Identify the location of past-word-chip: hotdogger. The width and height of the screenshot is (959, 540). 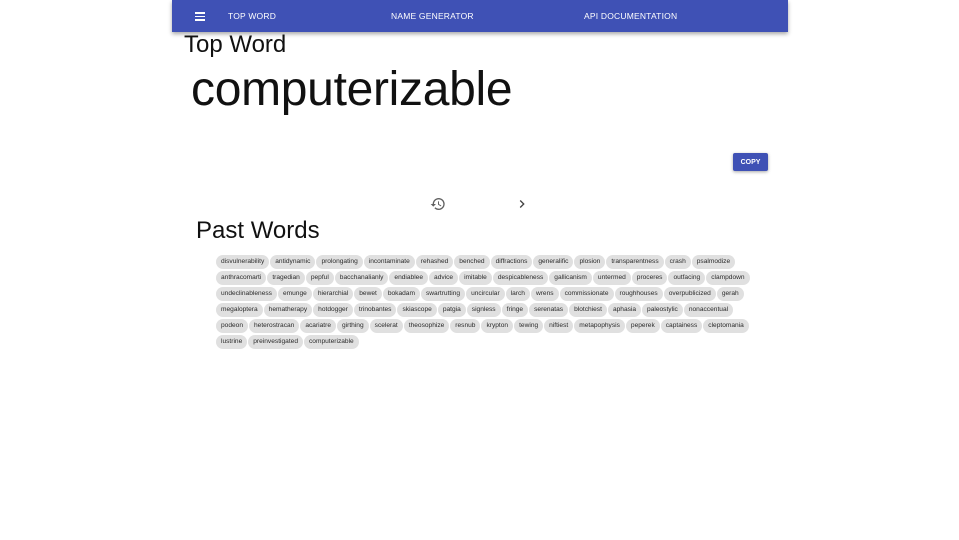
(333, 310).